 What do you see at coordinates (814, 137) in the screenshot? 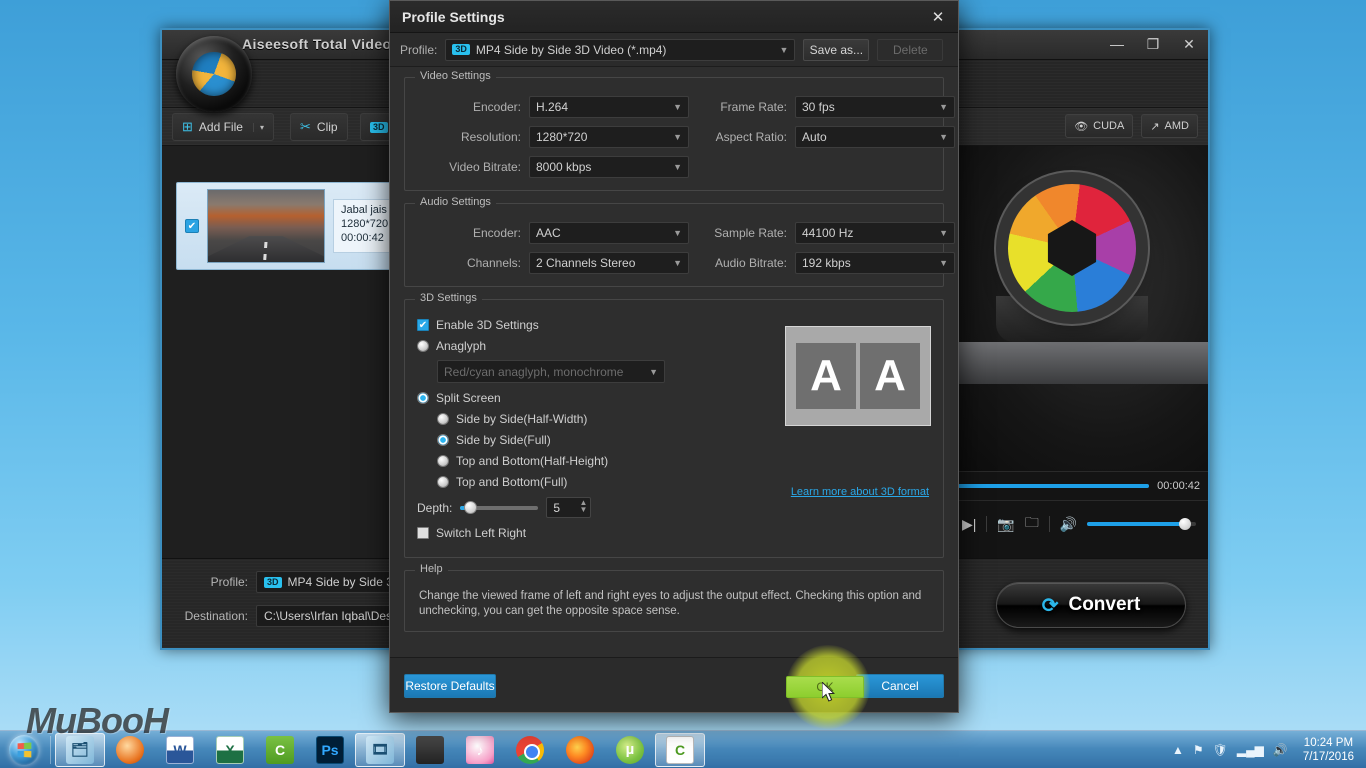
I see `aspect-ratio-value: Auto` at bounding box center [814, 137].